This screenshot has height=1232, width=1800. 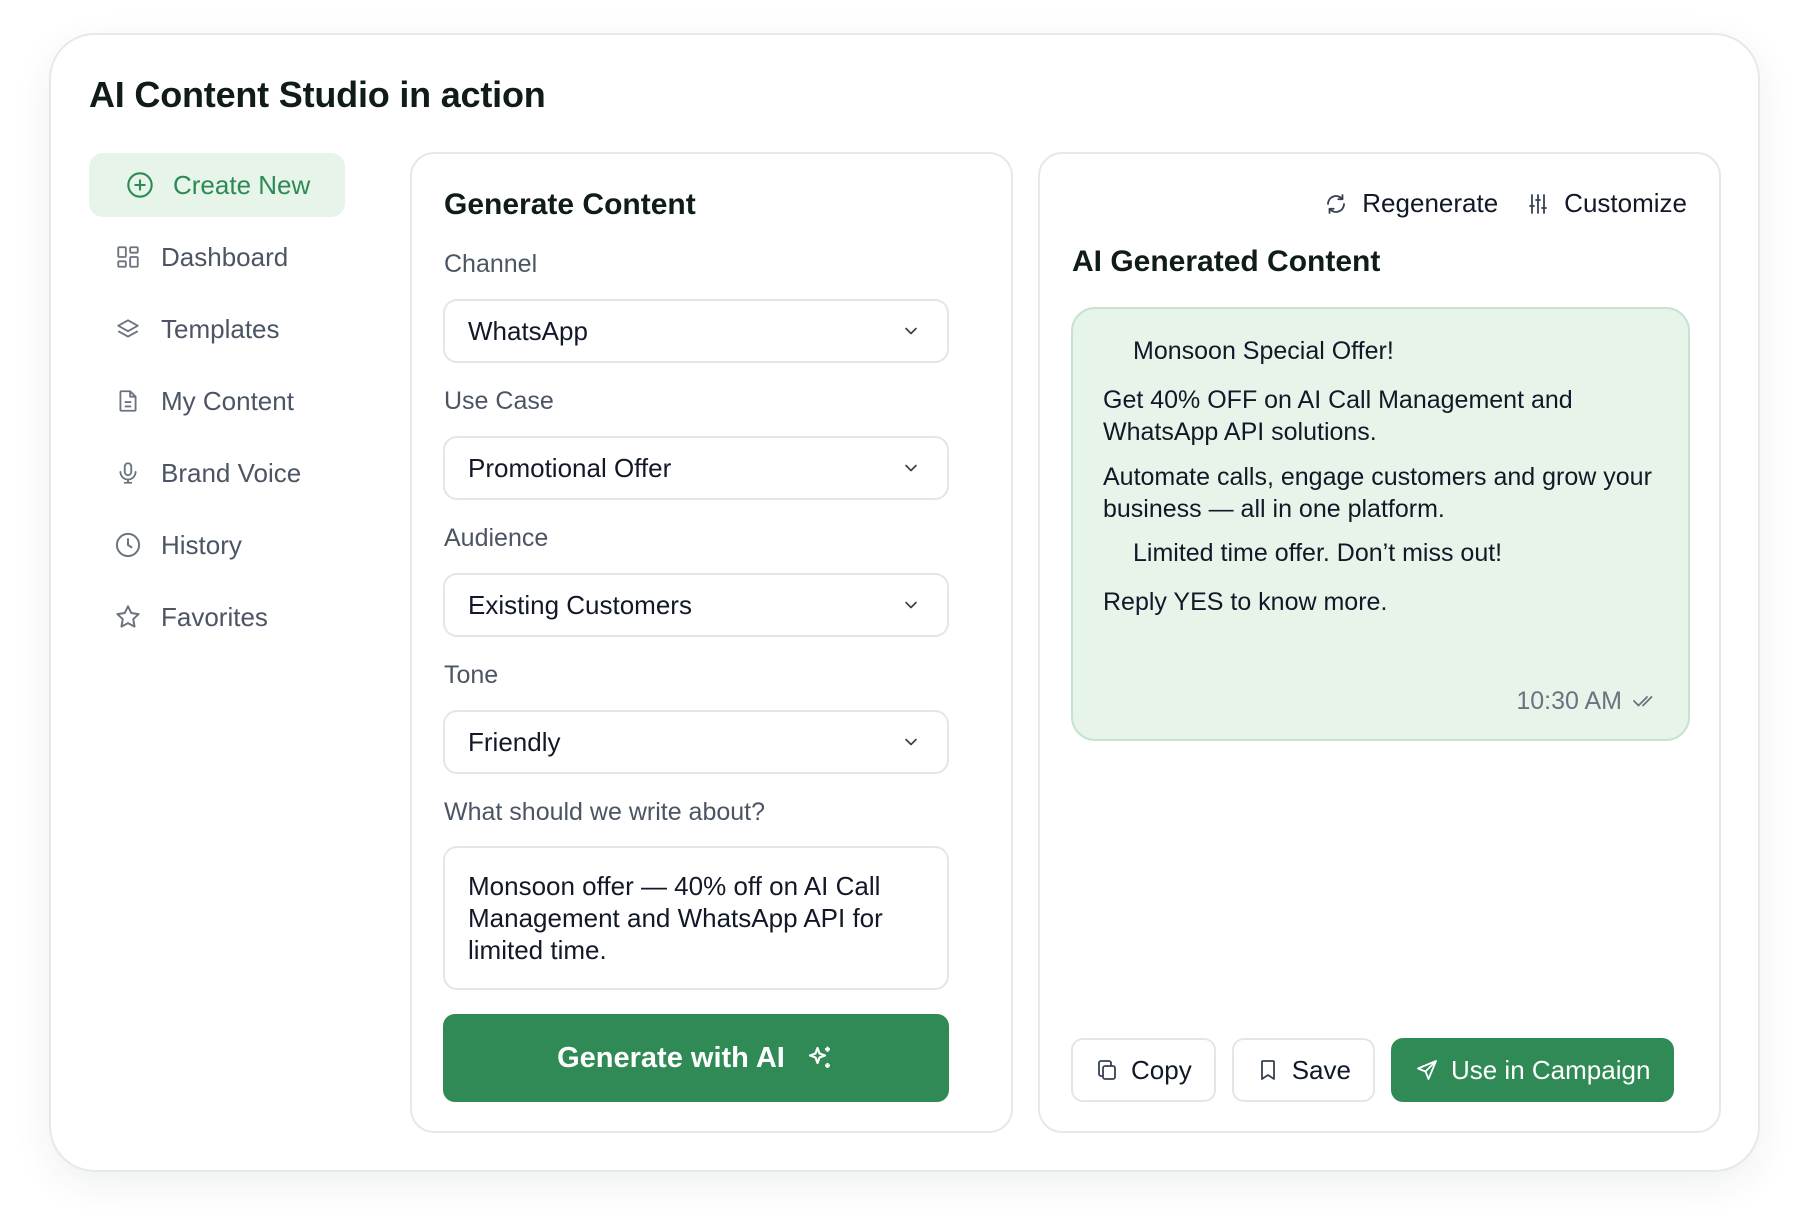 I want to click on sidebar-item-label: History, so click(x=201, y=544).